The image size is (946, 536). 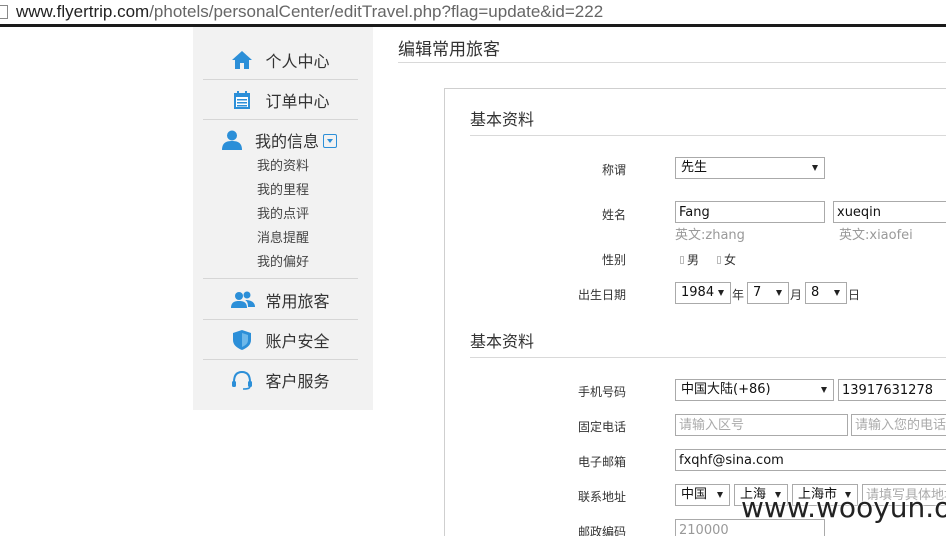 What do you see at coordinates (796, 295) in the screenshot?
I see `month-unit: 月` at bounding box center [796, 295].